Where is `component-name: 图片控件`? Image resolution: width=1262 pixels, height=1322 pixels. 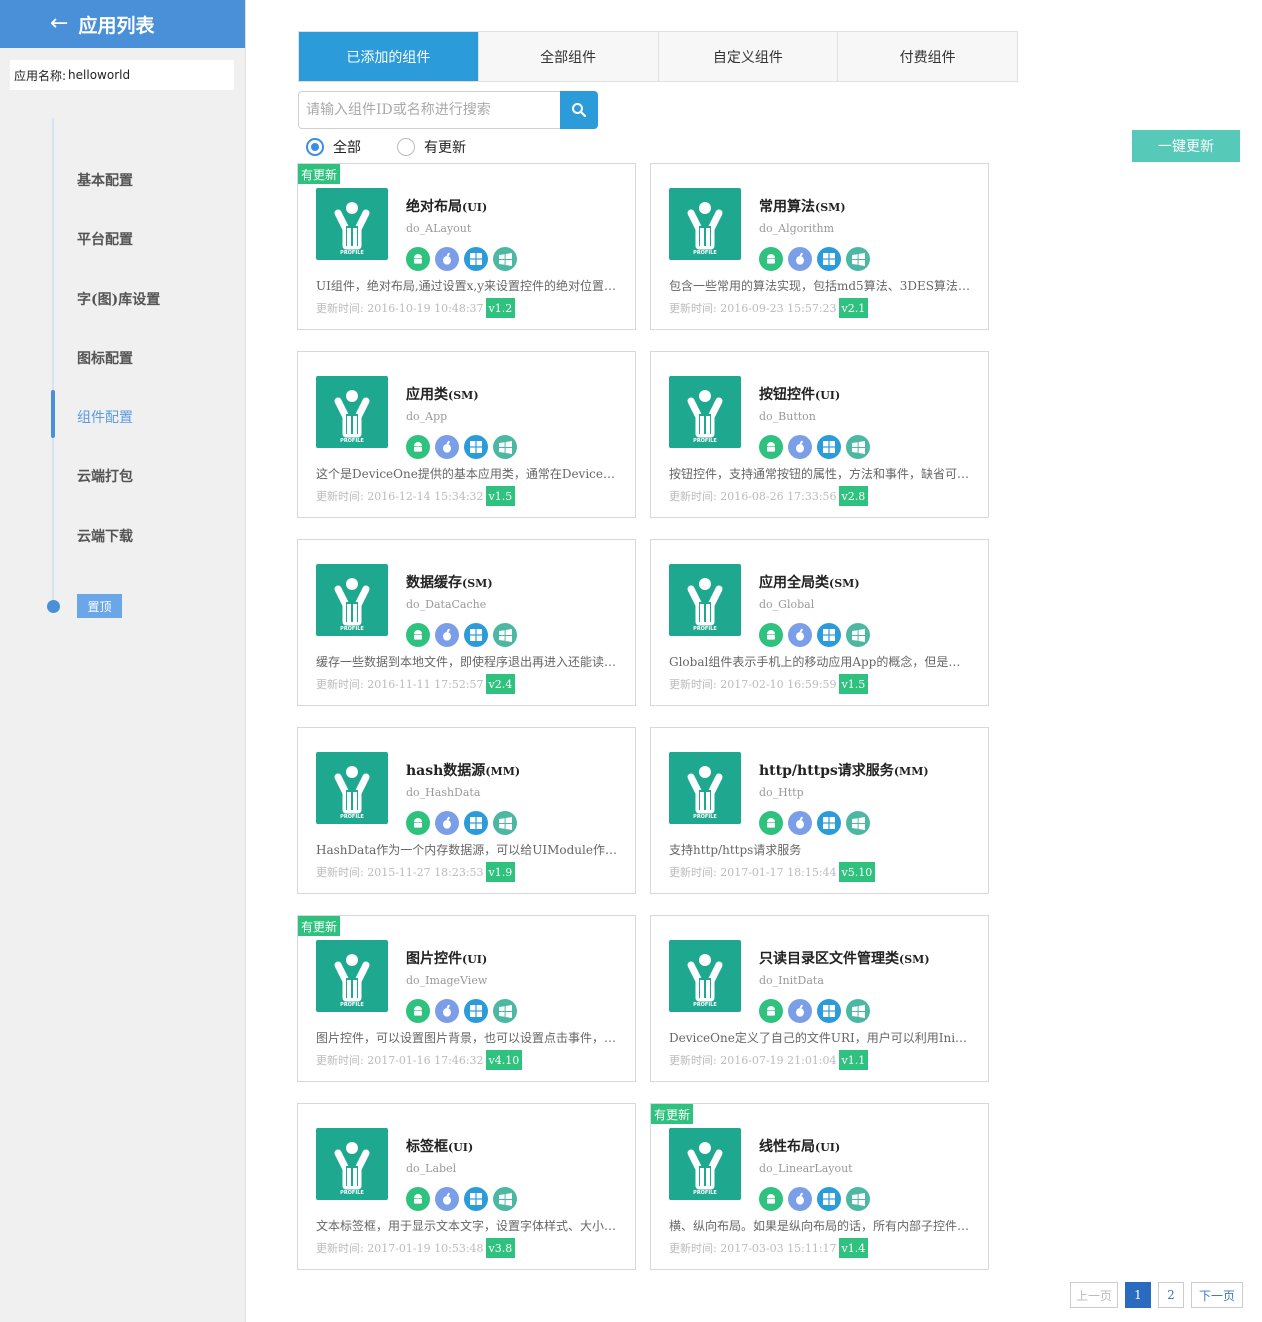
component-name: 图片控件 is located at coordinates (434, 959).